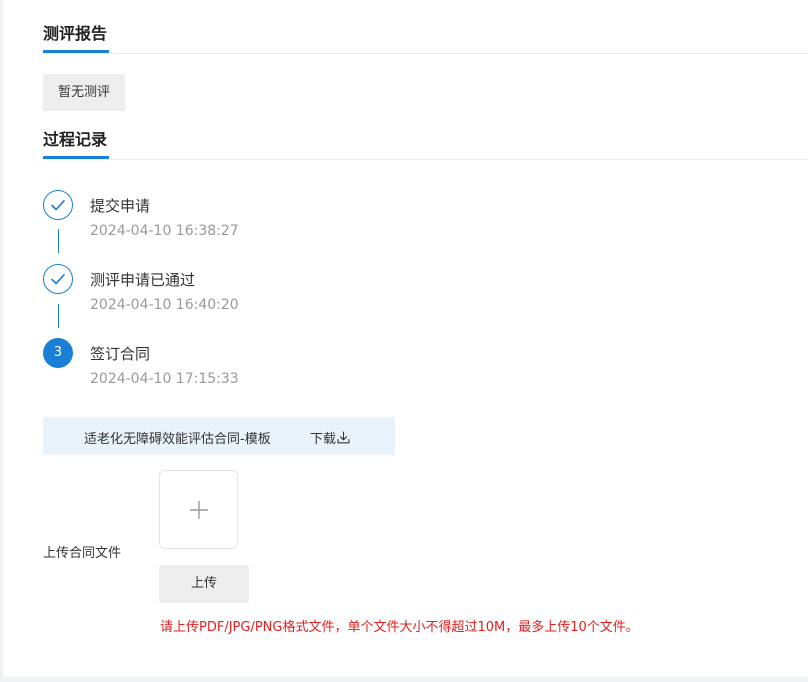  What do you see at coordinates (143, 280) in the screenshot?
I see `step-2-title: 测评申请已通过` at bounding box center [143, 280].